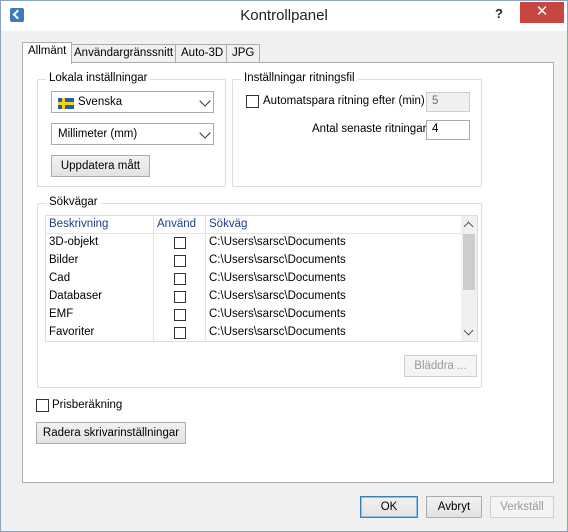  What do you see at coordinates (73, 202) in the screenshot?
I see `paths-title: Sökvägar` at bounding box center [73, 202].